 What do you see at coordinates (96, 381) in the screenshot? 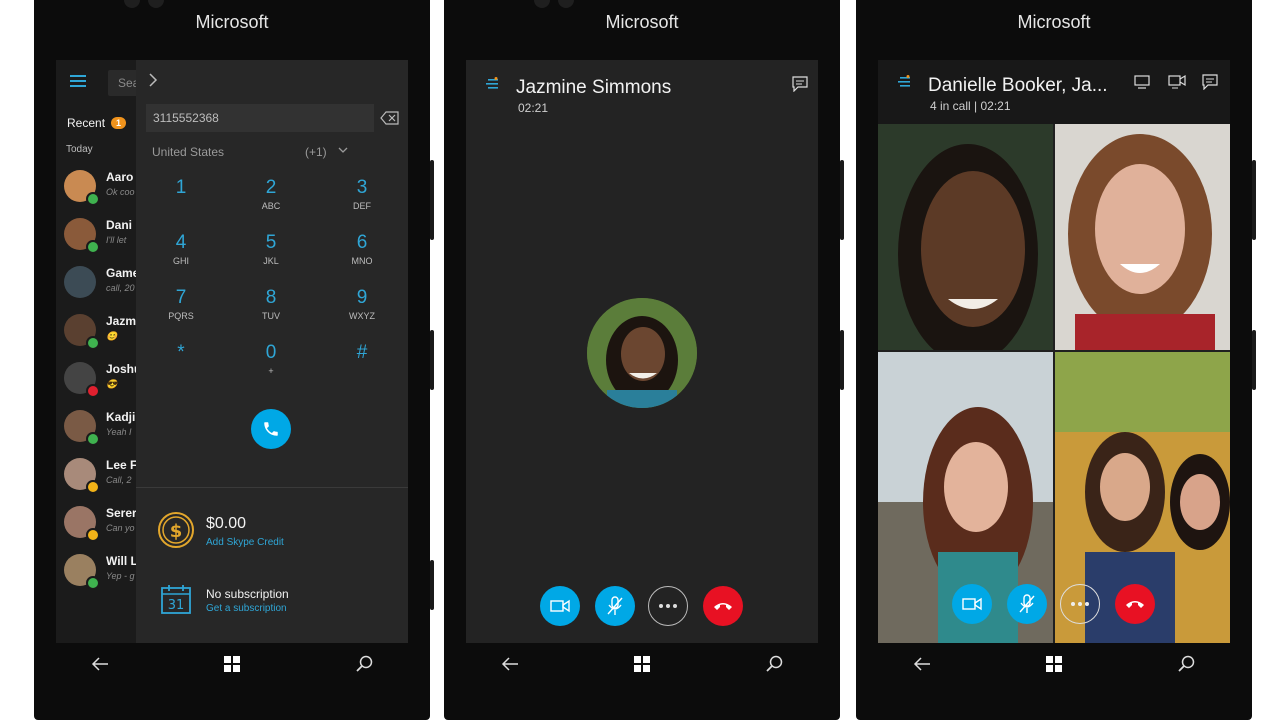
I see `contact-list-item: Joshu 😎` at bounding box center [96, 381].